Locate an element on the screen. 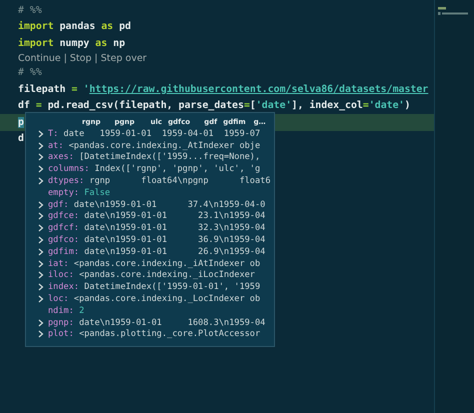 This screenshot has height=413, width=474. code-line: import numpy as np is located at coordinates (72, 43).